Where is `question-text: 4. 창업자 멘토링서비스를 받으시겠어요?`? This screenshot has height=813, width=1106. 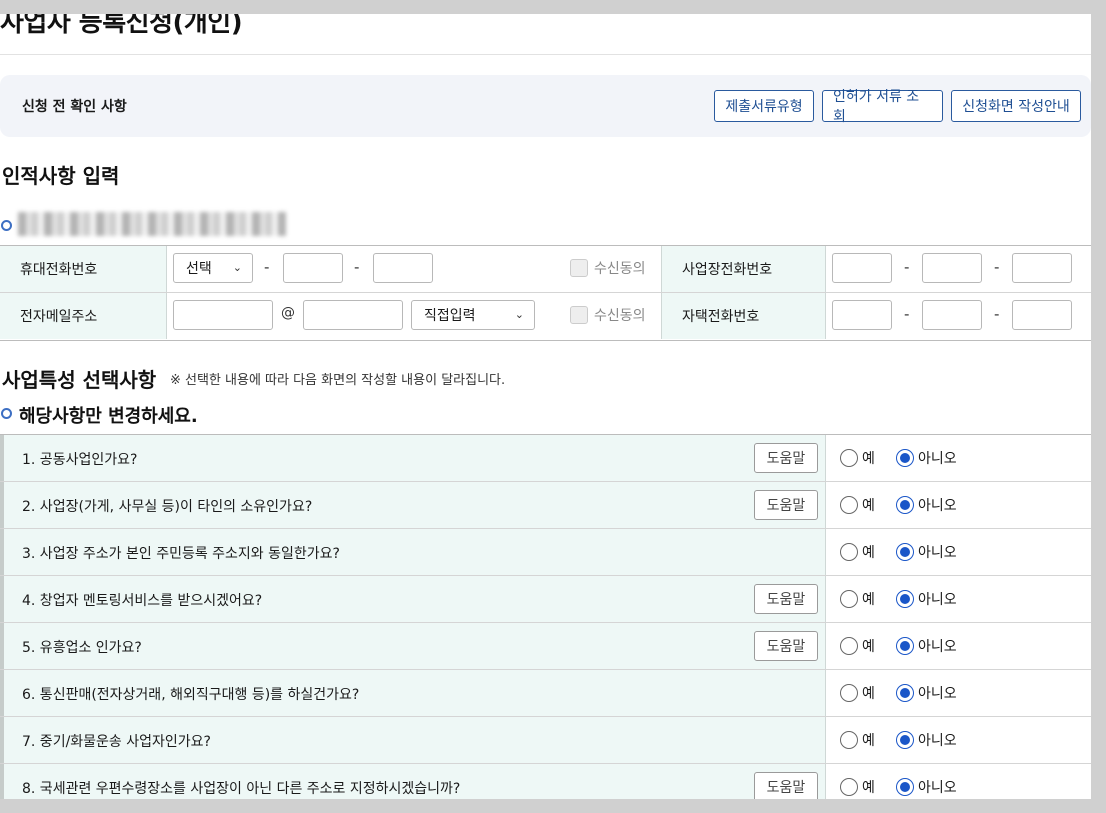 question-text: 4. 창업자 멘토링서비스를 받으시겠어요? is located at coordinates (142, 601).